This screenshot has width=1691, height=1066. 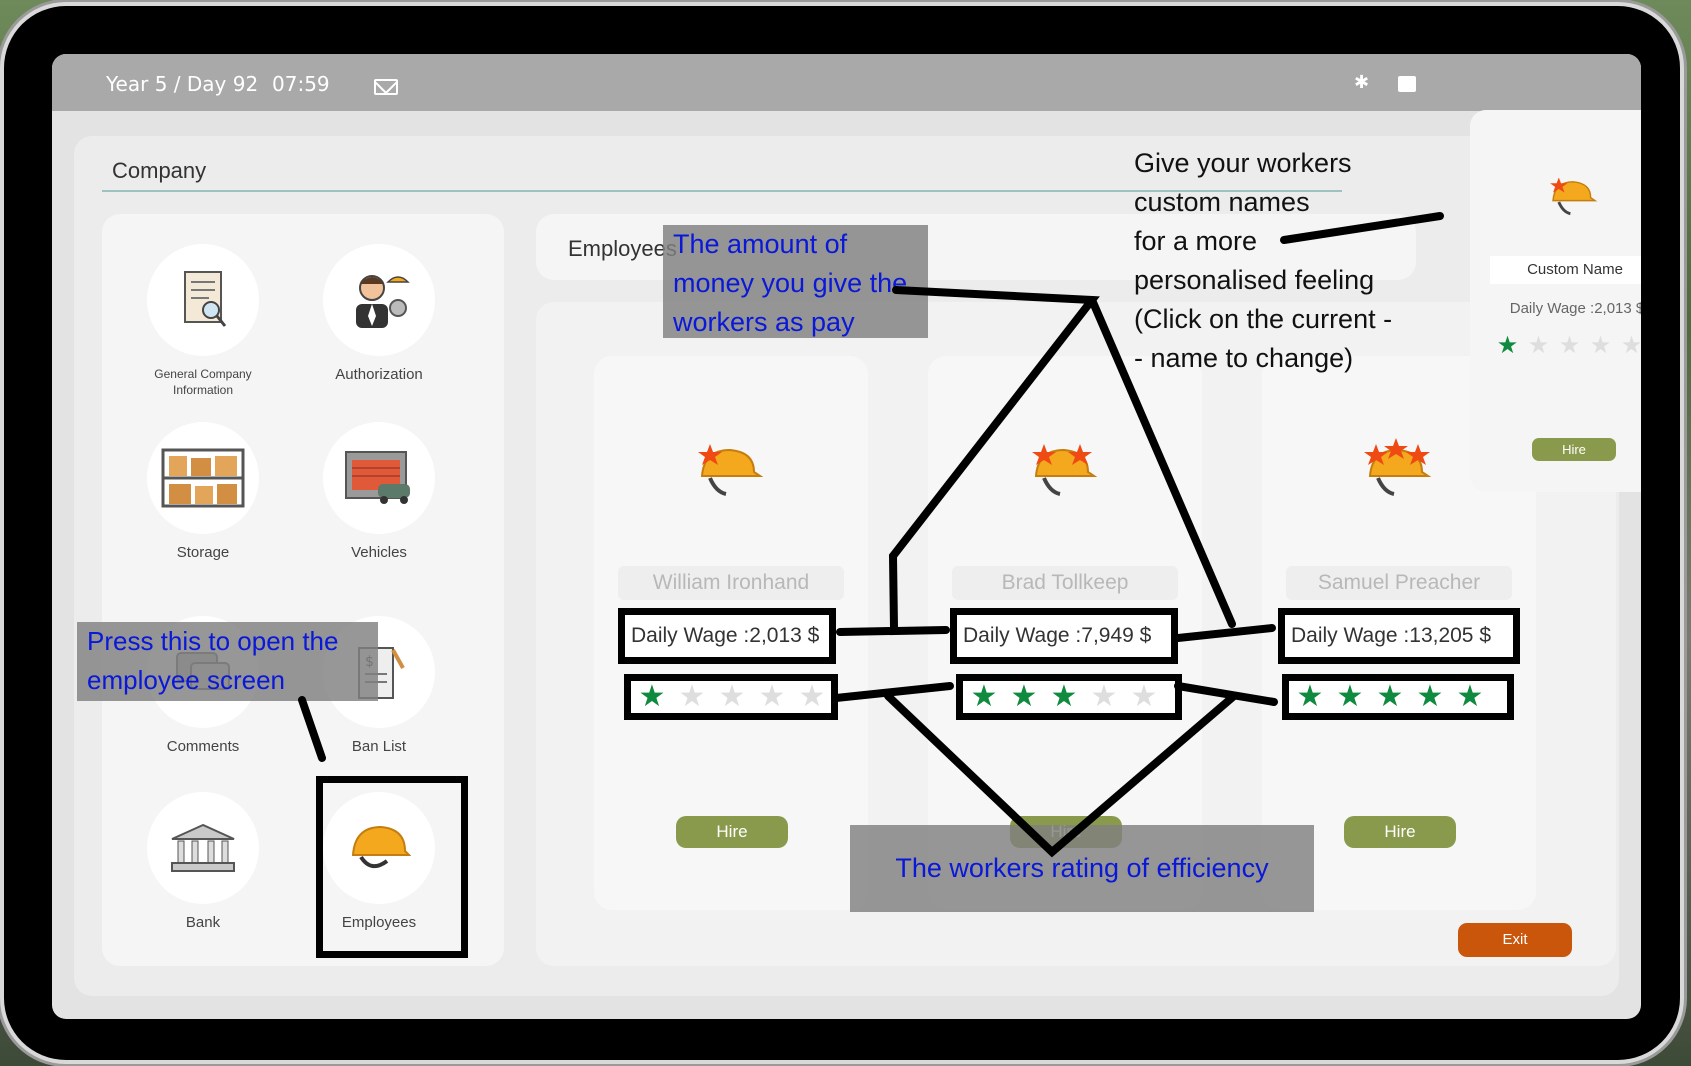 I want to click on menu-item-storage: Storage, so click(x=203, y=491).